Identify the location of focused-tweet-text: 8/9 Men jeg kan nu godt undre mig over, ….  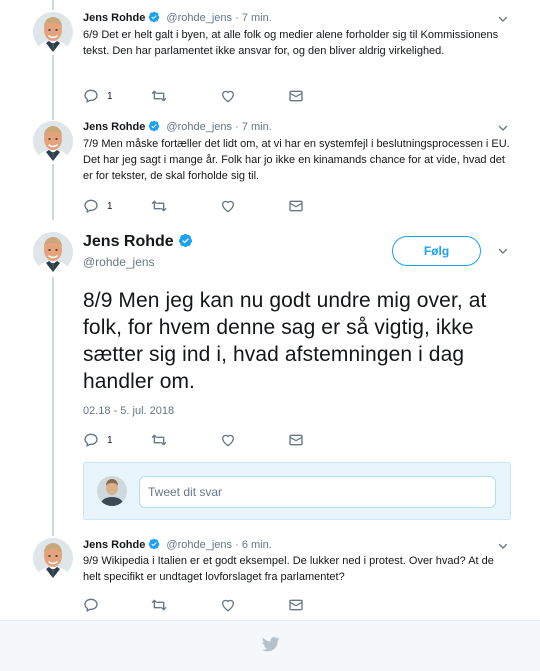
(285, 341).